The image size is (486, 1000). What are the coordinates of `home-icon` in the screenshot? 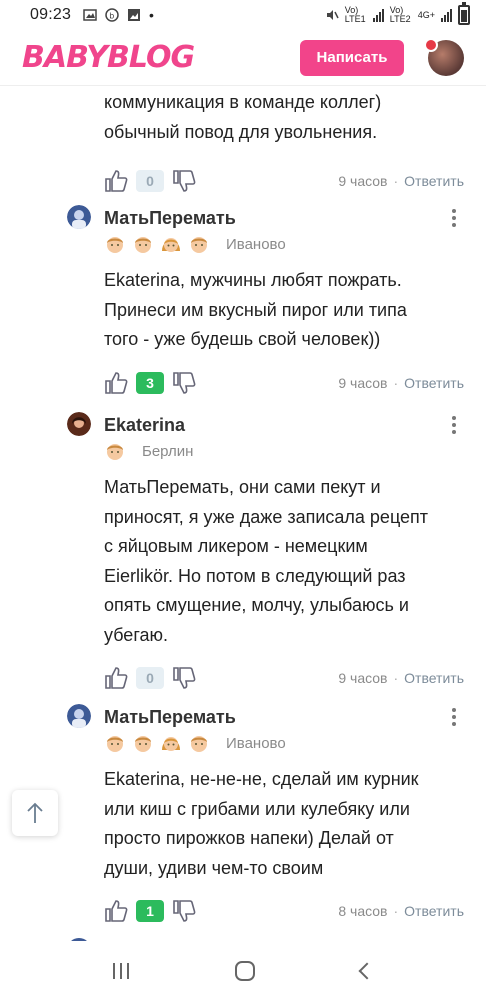 It's located at (245, 970).